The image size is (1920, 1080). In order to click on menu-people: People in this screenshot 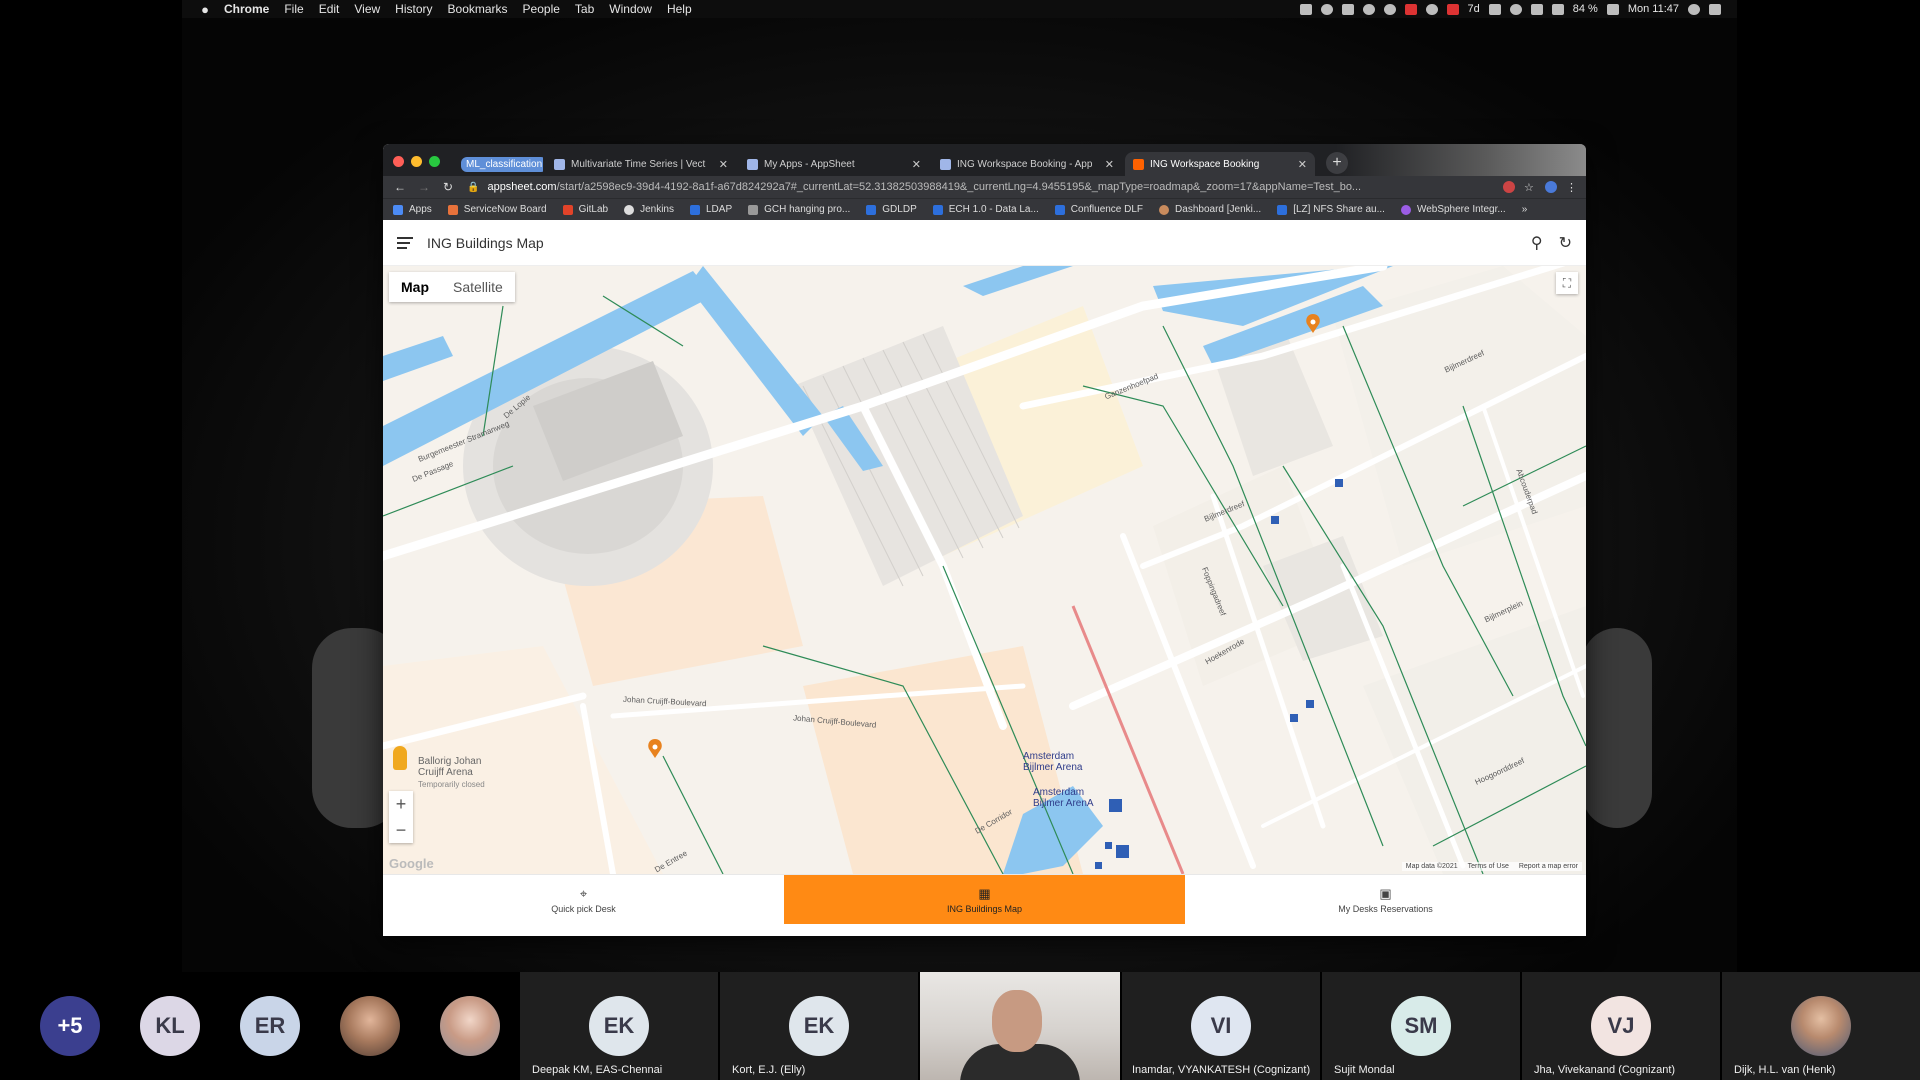, I will do `click(541, 9)`.